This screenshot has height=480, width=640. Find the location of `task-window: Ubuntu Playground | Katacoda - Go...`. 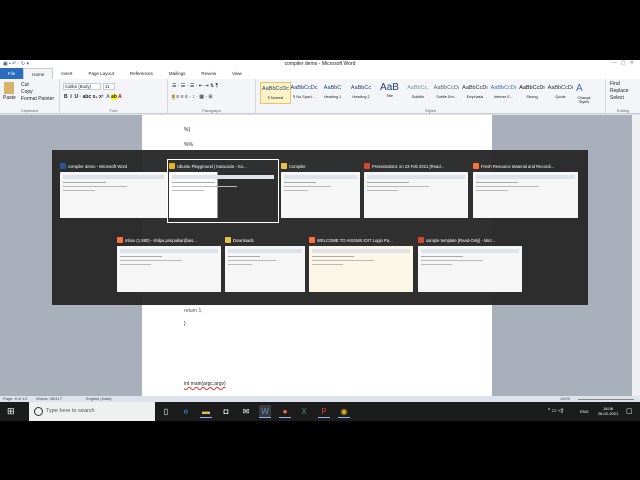

task-window: Ubuntu Playground | Katacoda - Go... is located at coordinates (223, 191).